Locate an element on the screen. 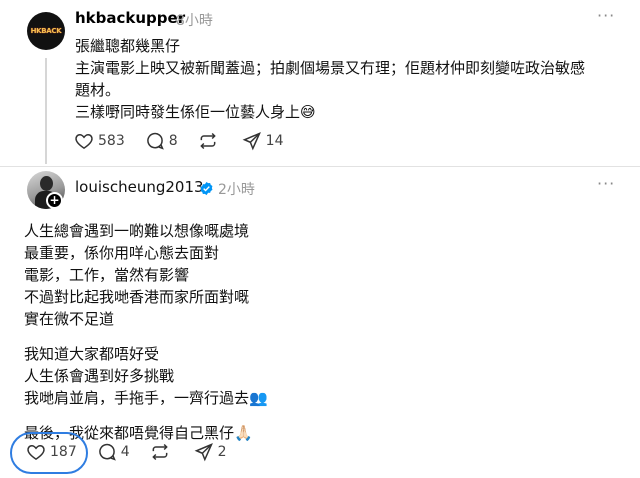 Image resolution: width=640 pixels, height=478 pixels. paragraph: 最後，我從來都唔覺得自己黑仔🙏🏻 is located at coordinates (319, 433).